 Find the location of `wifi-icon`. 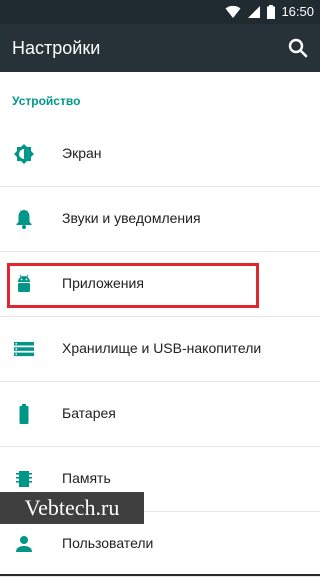

wifi-icon is located at coordinates (233, 11).